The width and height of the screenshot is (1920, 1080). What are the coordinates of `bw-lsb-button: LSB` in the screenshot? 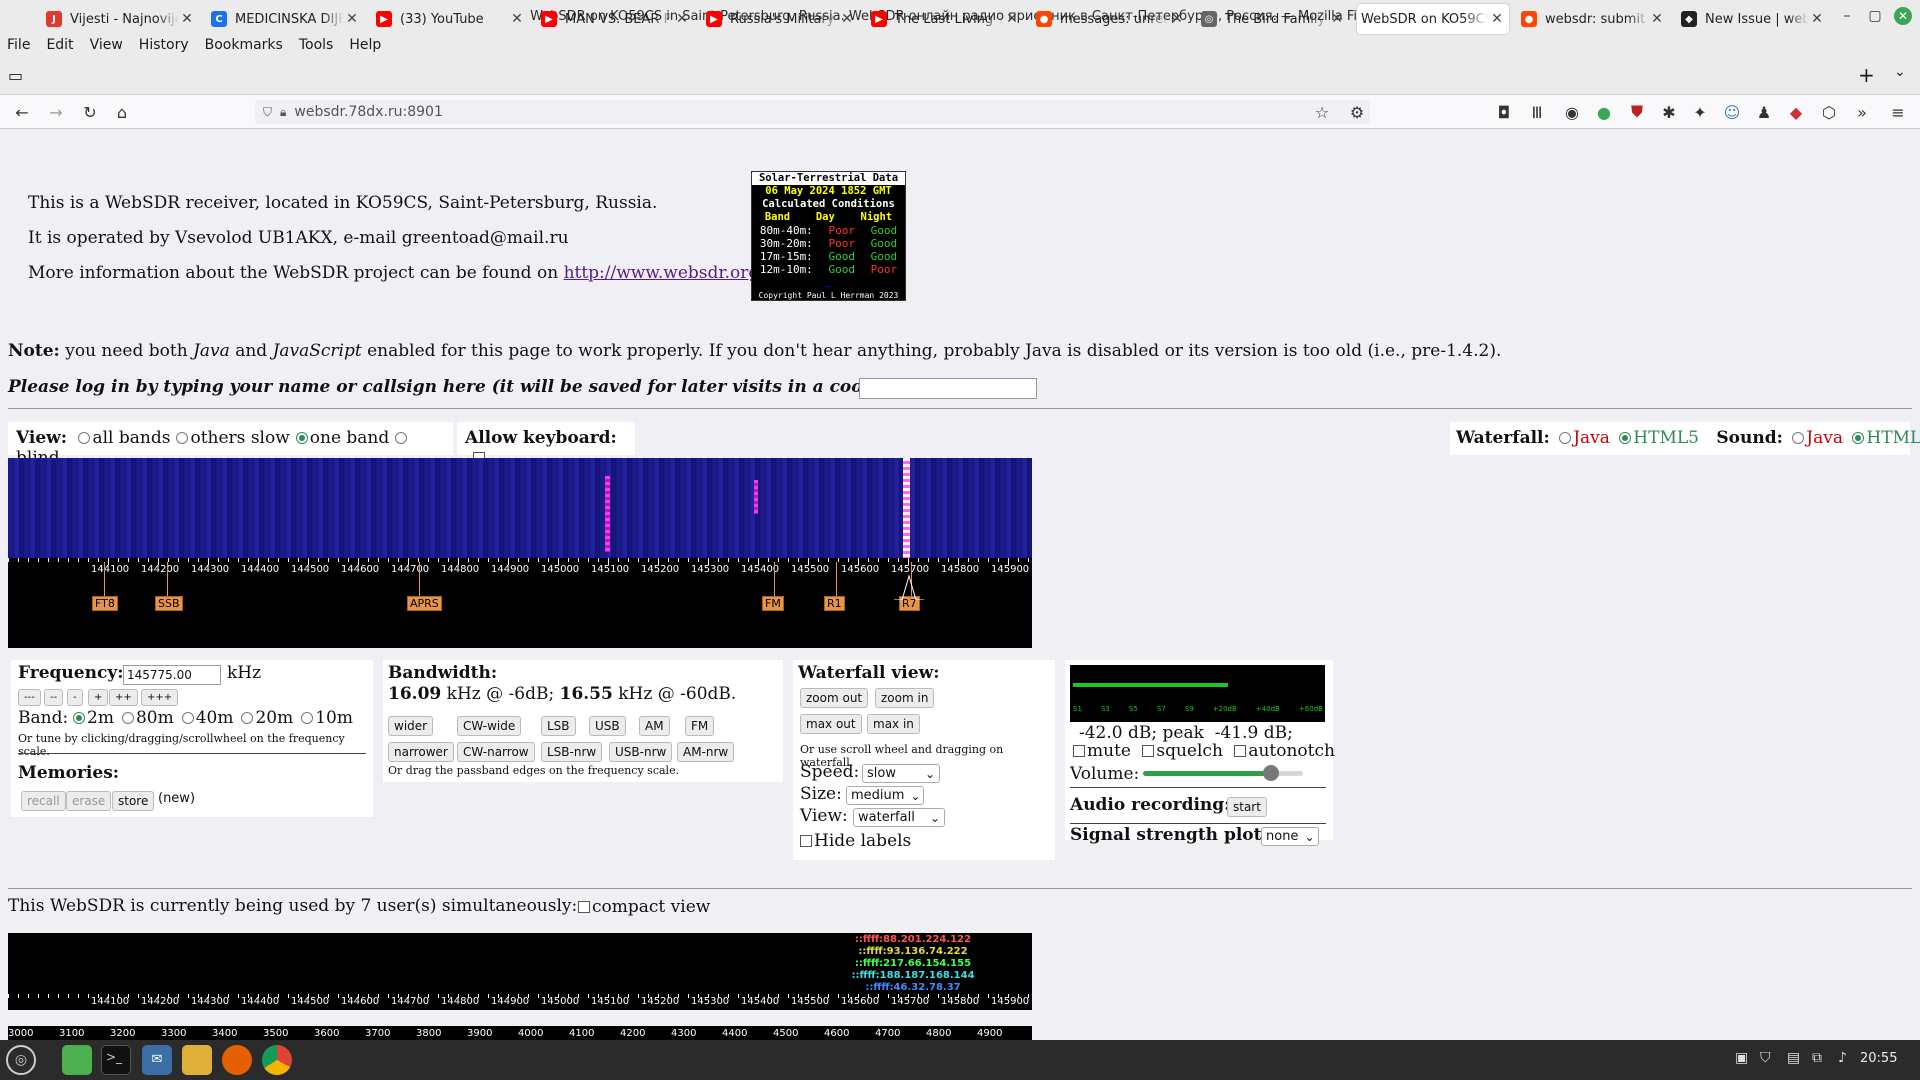 It's located at (558, 726).